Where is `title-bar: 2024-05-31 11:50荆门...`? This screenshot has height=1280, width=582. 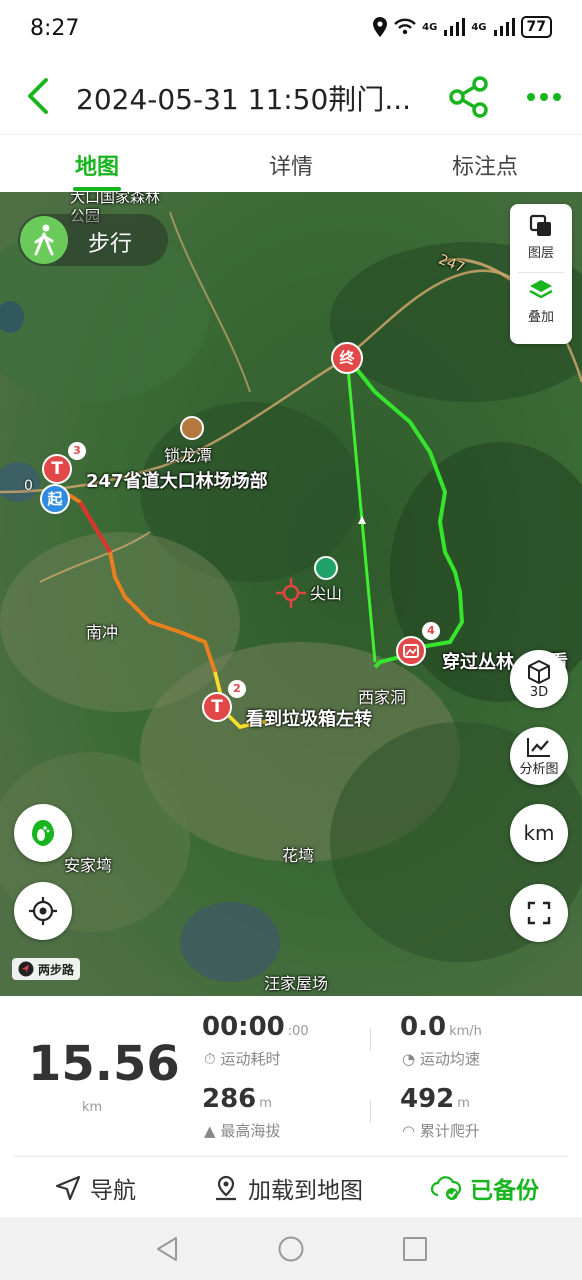
title-bar: 2024-05-31 11:50荆门... is located at coordinates (291, 96).